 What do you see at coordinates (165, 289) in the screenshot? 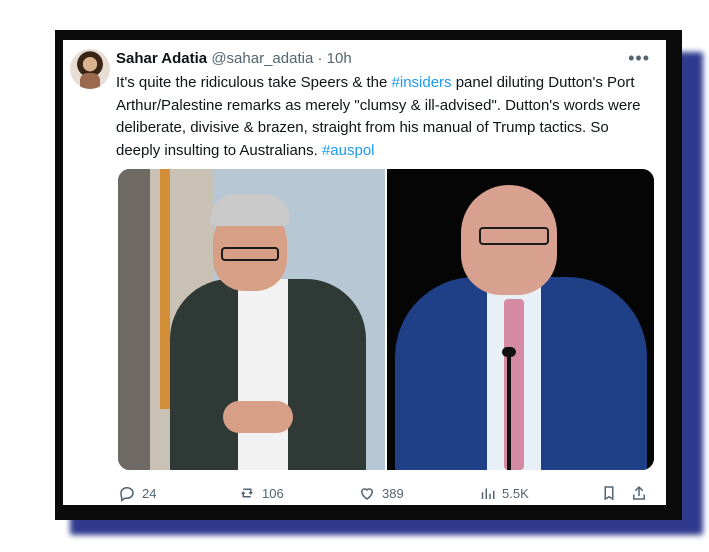
I see `background-strip` at bounding box center [165, 289].